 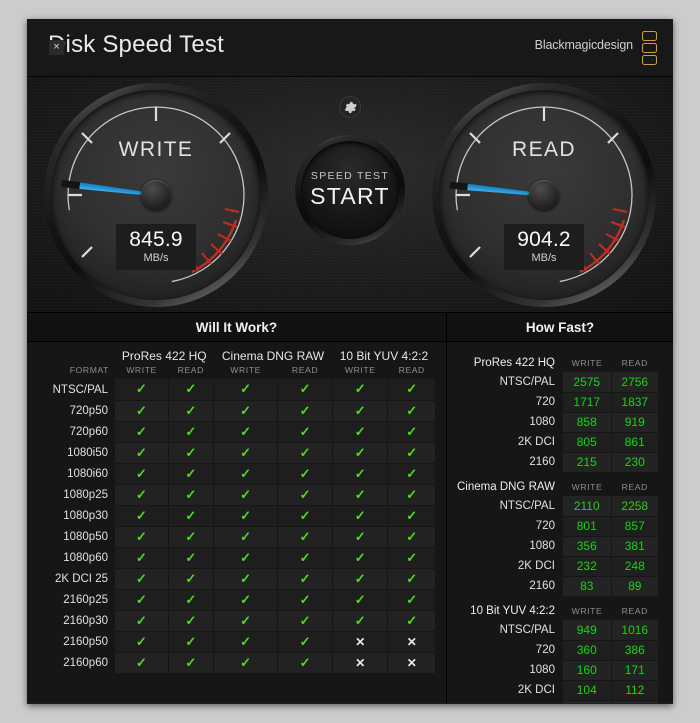 I want to click on support-cell-1-5: ✓, so click(x=411, y=411).